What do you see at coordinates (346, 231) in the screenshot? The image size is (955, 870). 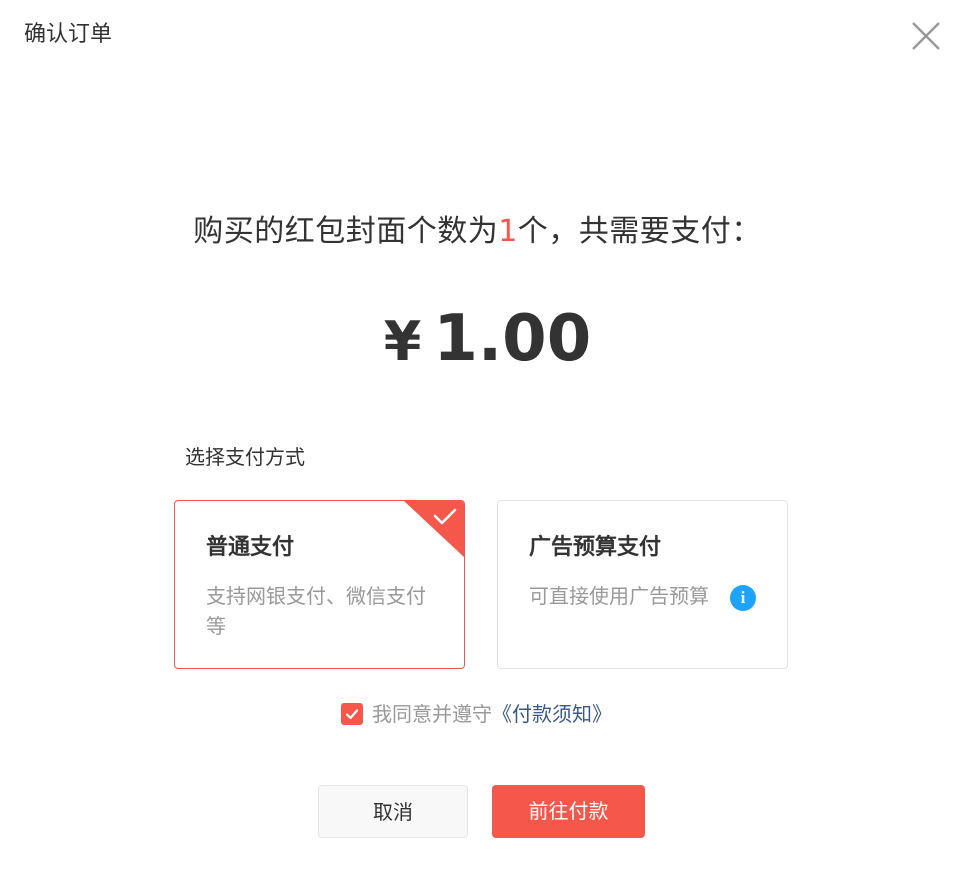 I see `summary-prefix: 购买的红包封面个数为` at bounding box center [346, 231].